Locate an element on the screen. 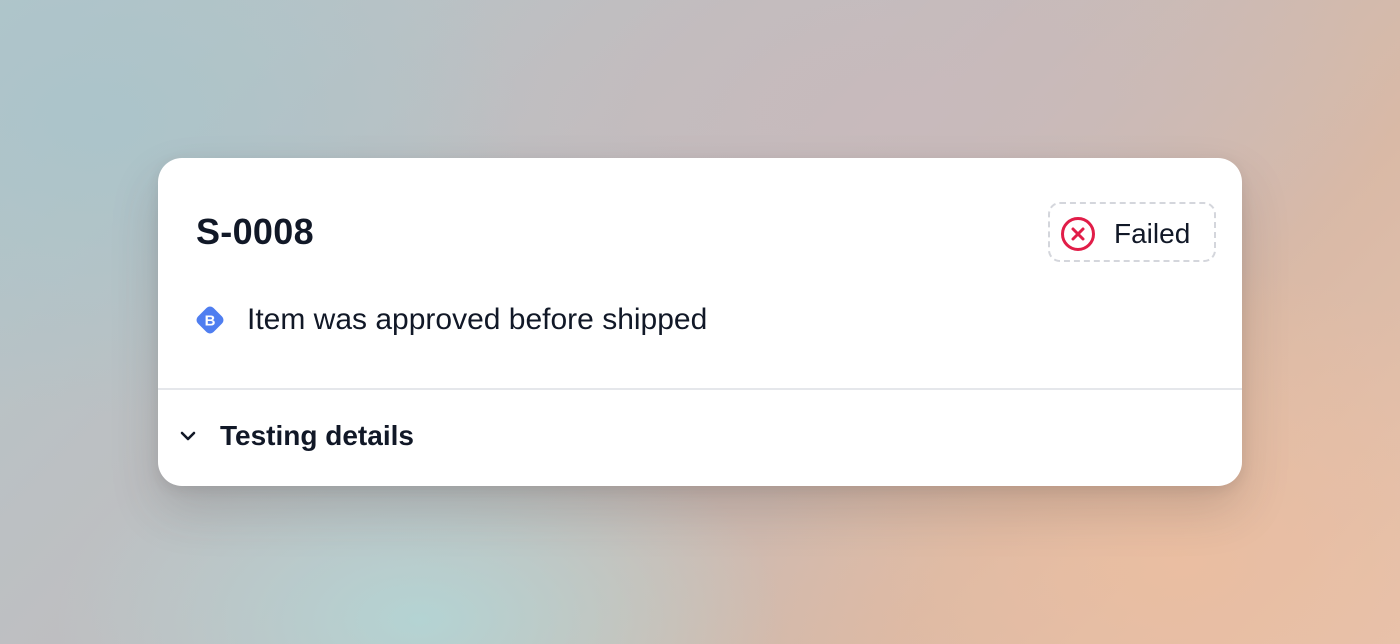  rule-row: B Item was approved before shipped is located at coordinates (449, 320).